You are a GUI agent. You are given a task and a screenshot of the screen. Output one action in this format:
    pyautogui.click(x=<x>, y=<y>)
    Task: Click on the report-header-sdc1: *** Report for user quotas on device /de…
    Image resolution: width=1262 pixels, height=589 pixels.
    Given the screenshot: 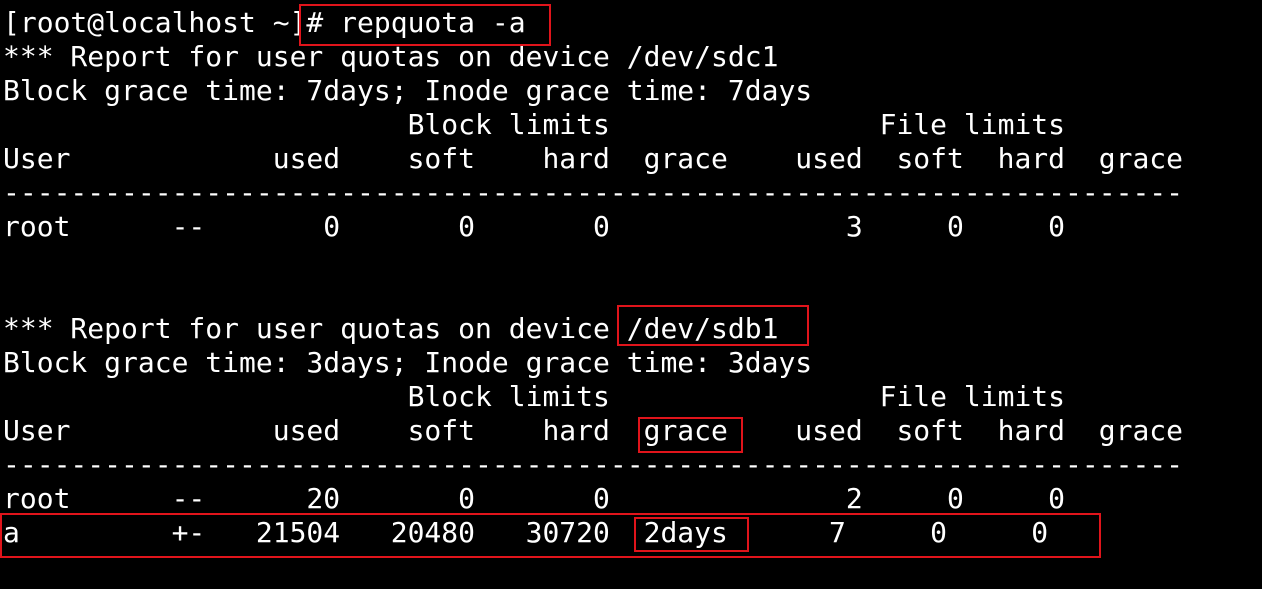 What is the action you would take?
    pyautogui.click(x=391, y=56)
    